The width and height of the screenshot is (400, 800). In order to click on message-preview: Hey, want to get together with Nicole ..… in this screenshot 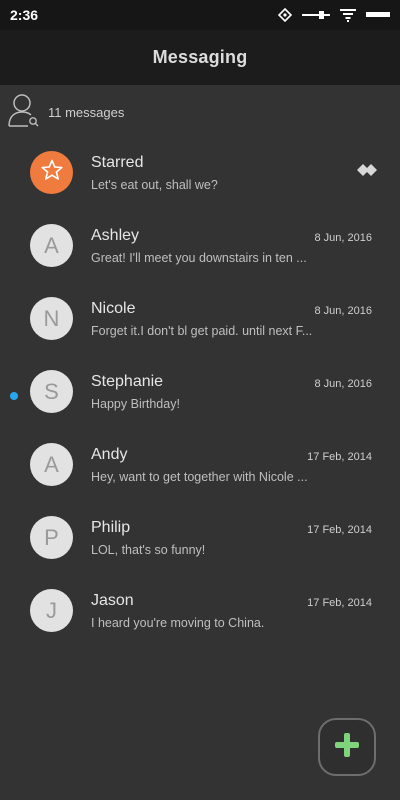, I will do `click(199, 477)`.